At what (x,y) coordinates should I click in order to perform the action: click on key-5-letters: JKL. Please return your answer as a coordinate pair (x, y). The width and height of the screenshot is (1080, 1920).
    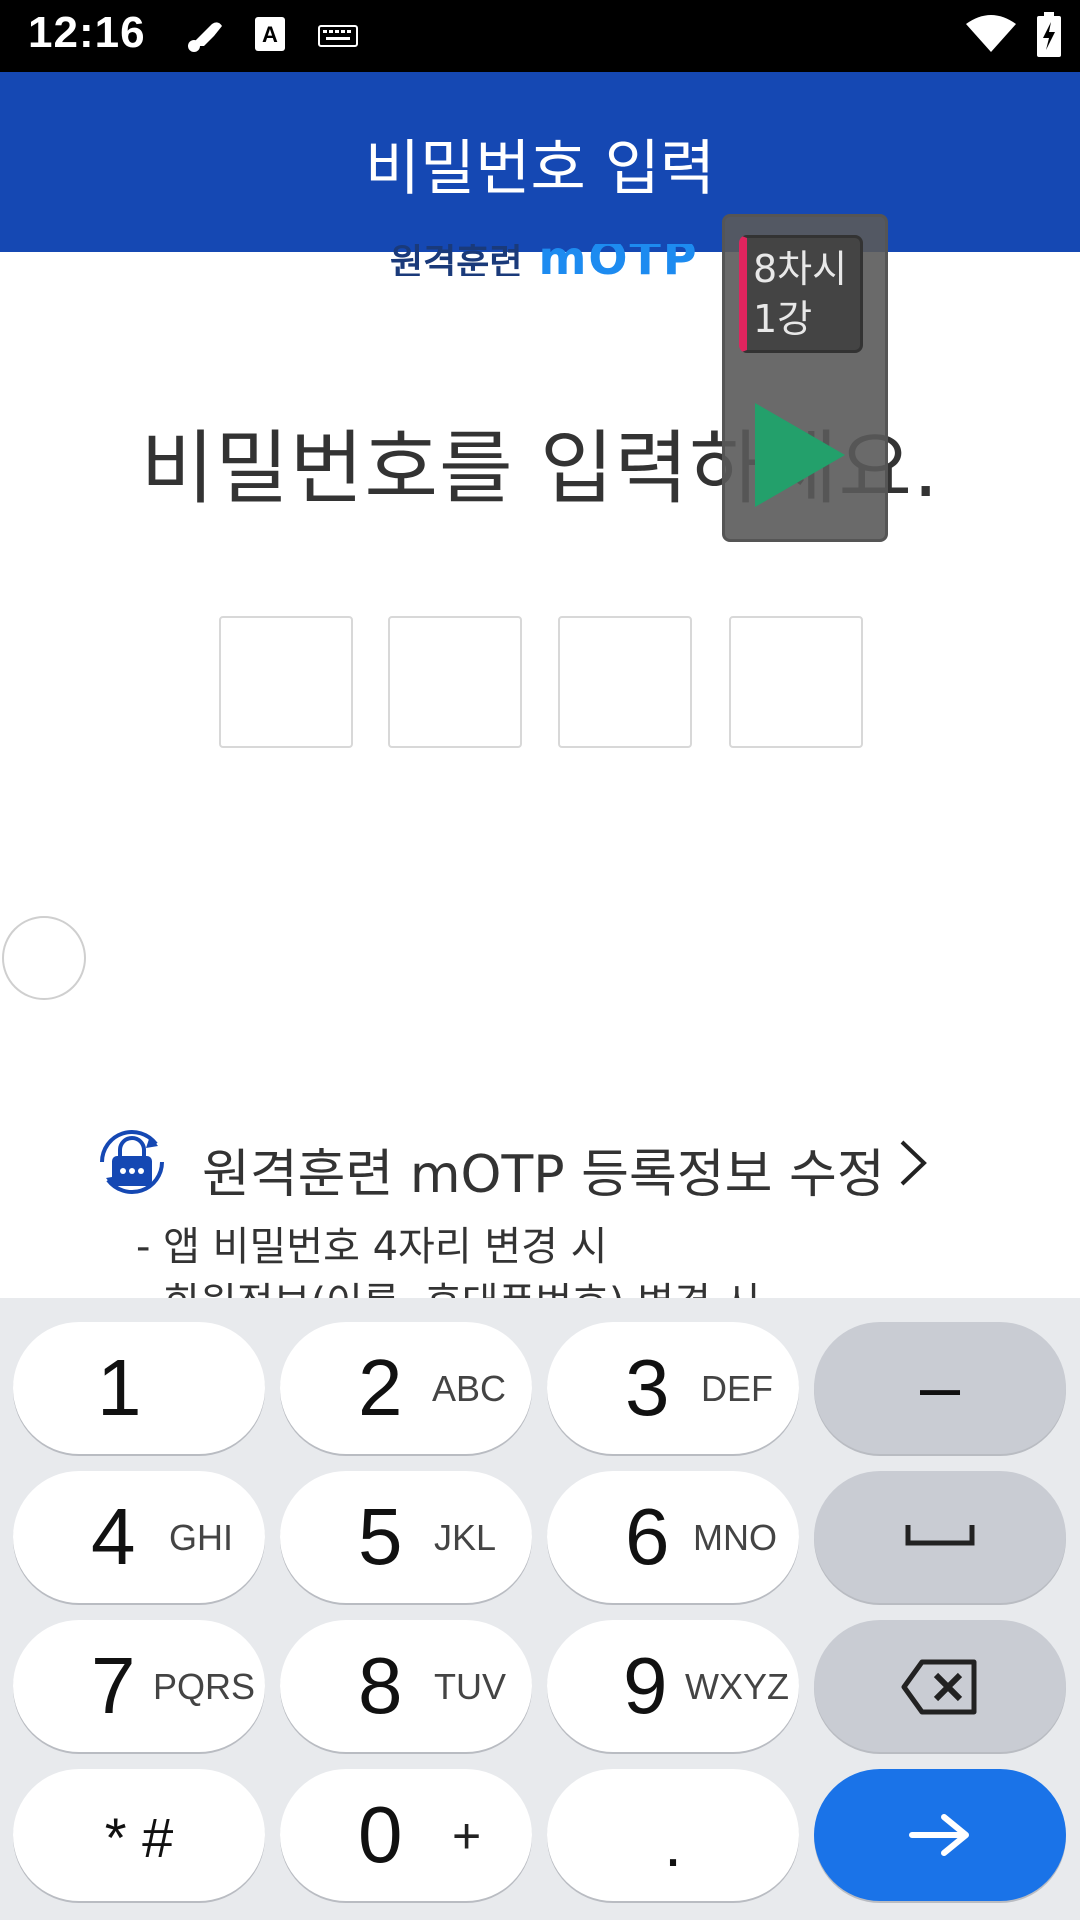
    Looking at the image, I should click on (465, 1537).